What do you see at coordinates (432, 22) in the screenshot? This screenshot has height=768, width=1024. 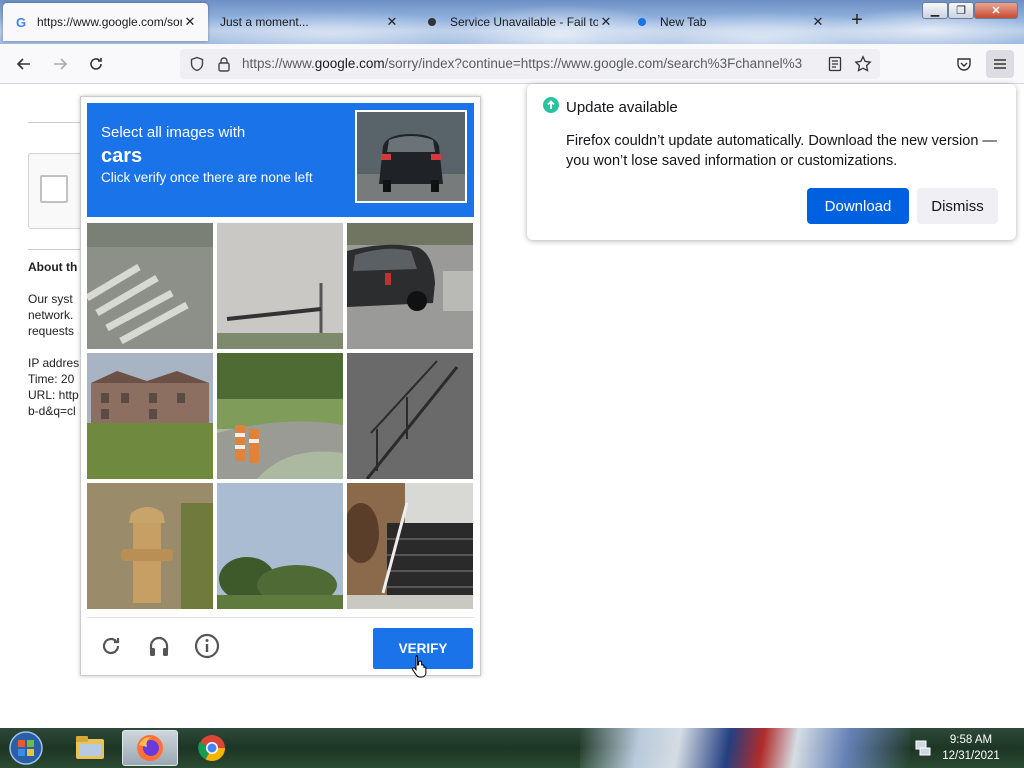 I see `loading-dot-icon` at bounding box center [432, 22].